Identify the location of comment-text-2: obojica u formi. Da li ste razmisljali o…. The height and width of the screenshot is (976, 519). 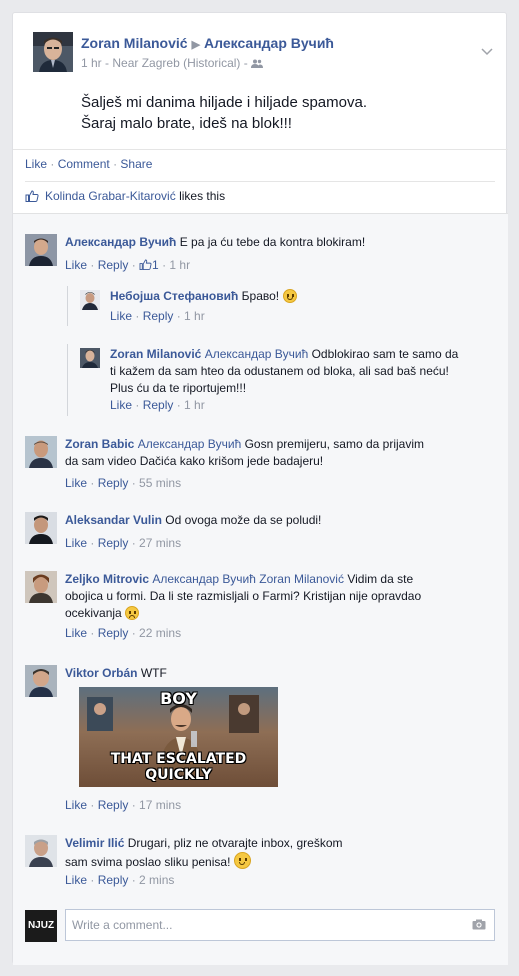
(243, 596).